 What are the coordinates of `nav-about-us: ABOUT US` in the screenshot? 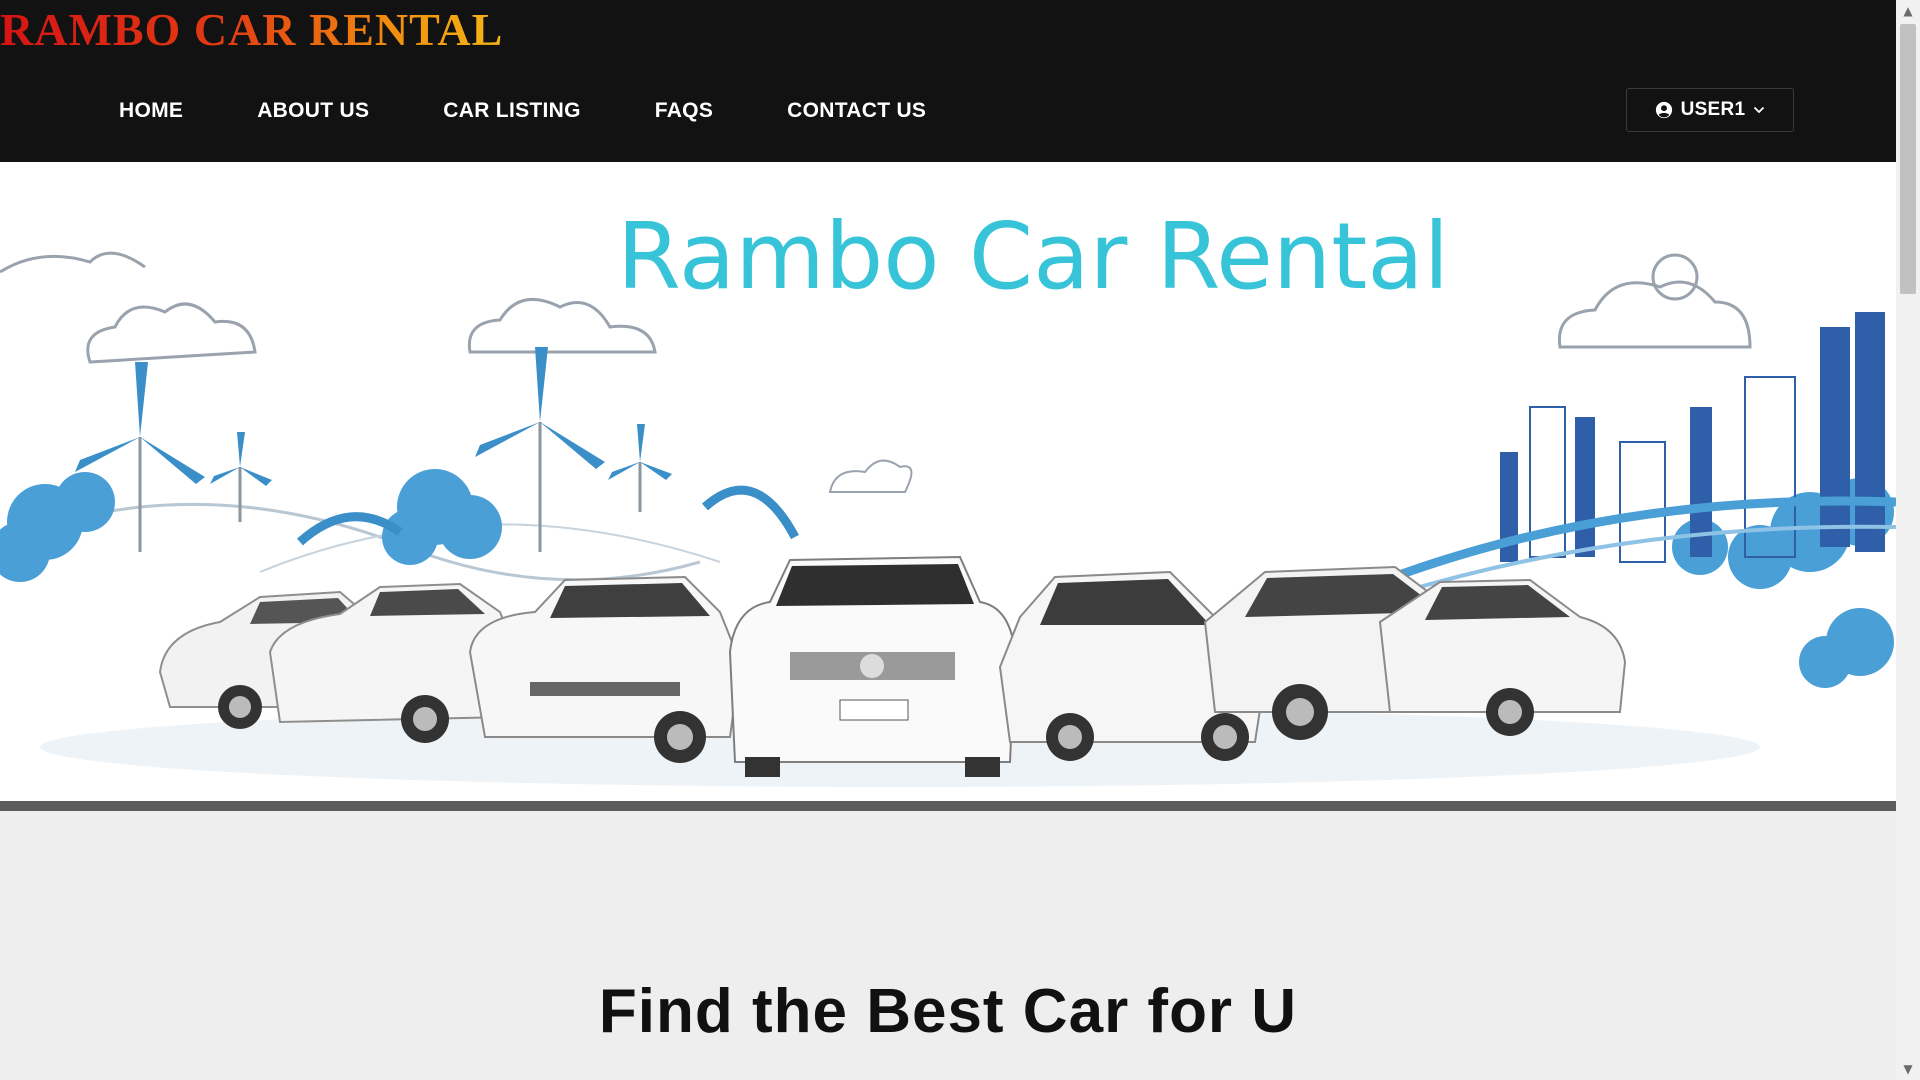 It's located at (313, 111).